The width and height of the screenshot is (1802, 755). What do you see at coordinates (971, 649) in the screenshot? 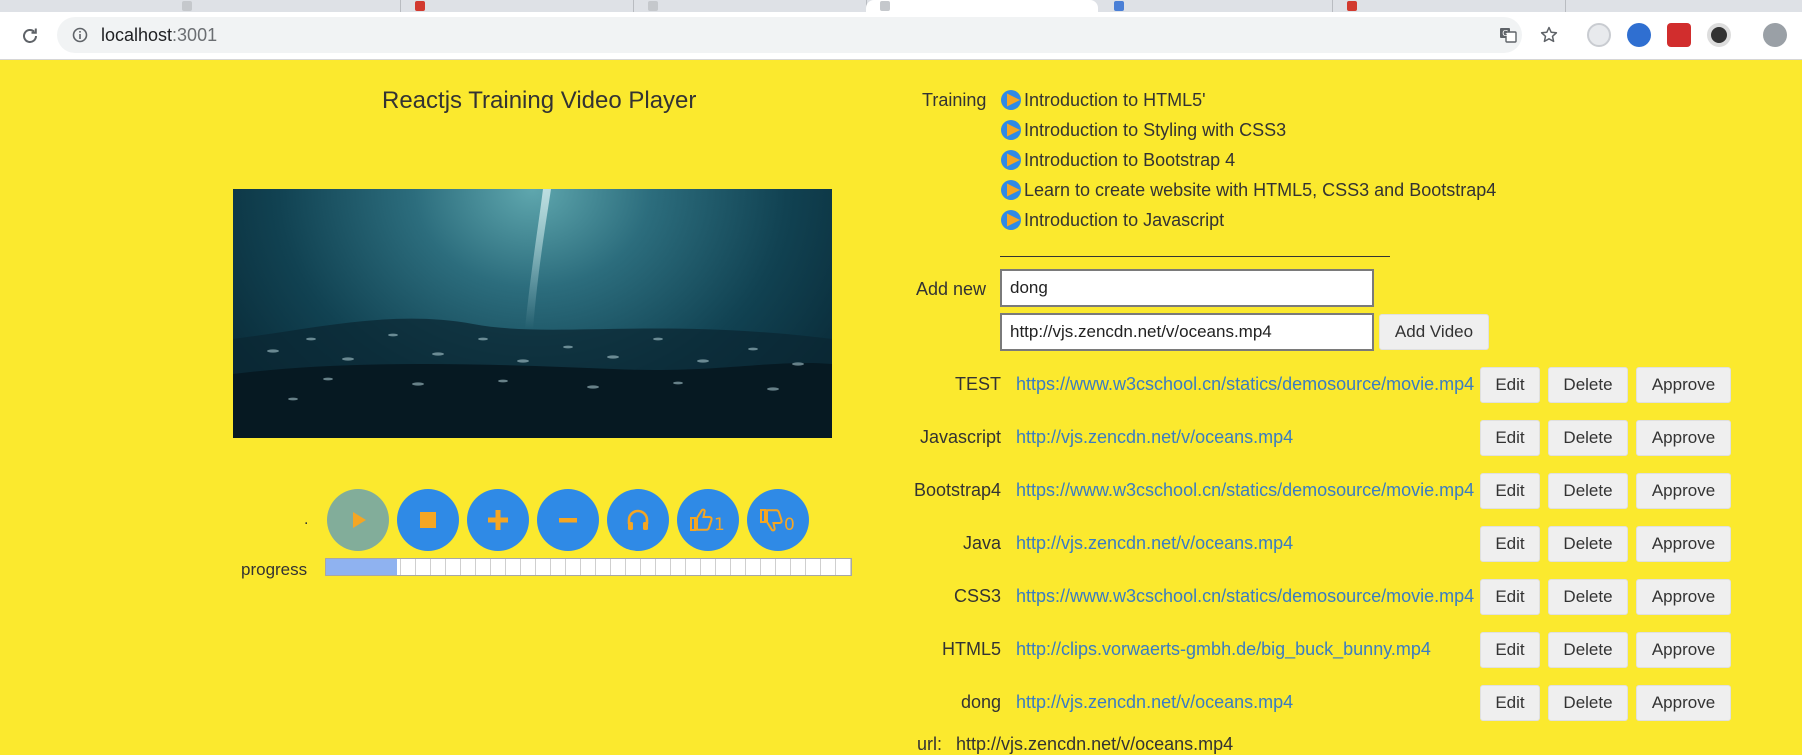
I see `video-name: HTML5` at bounding box center [971, 649].